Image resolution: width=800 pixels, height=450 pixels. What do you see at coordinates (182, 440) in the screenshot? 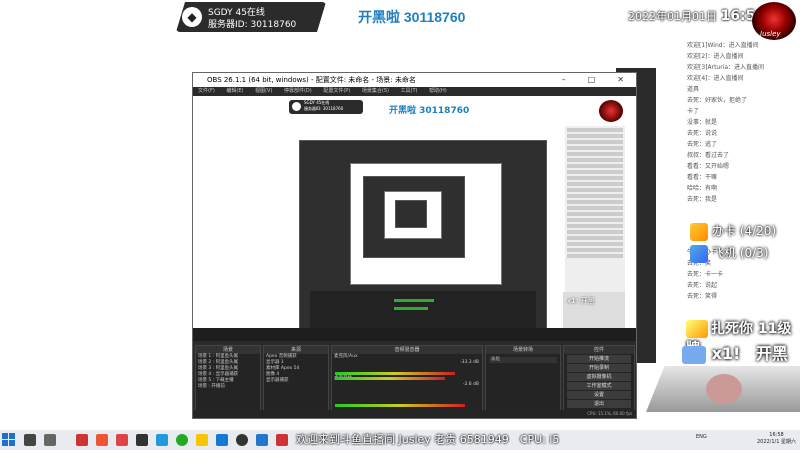
I see `chrome-icon` at bounding box center [182, 440].